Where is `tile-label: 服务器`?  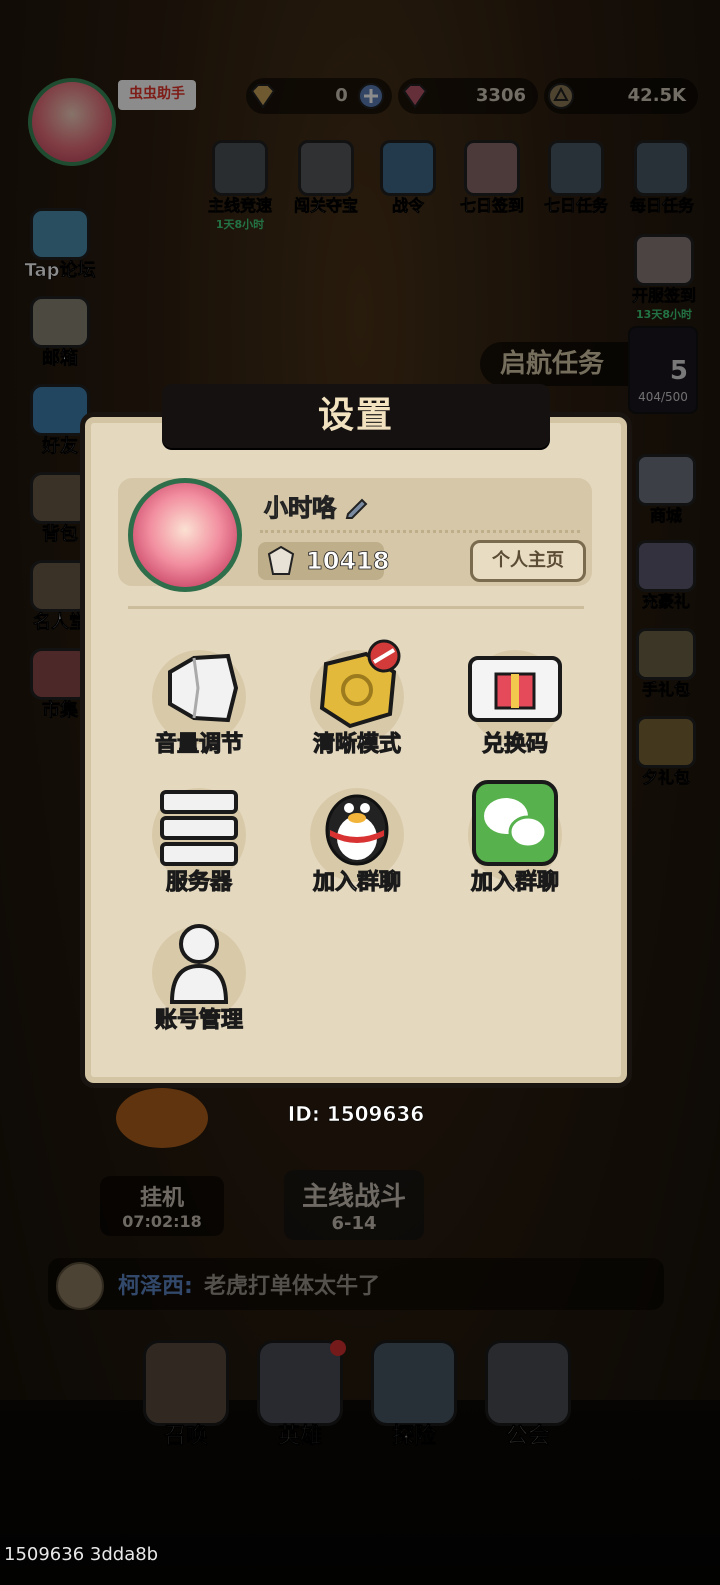
tile-label: 服务器 is located at coordinates (198, 883).